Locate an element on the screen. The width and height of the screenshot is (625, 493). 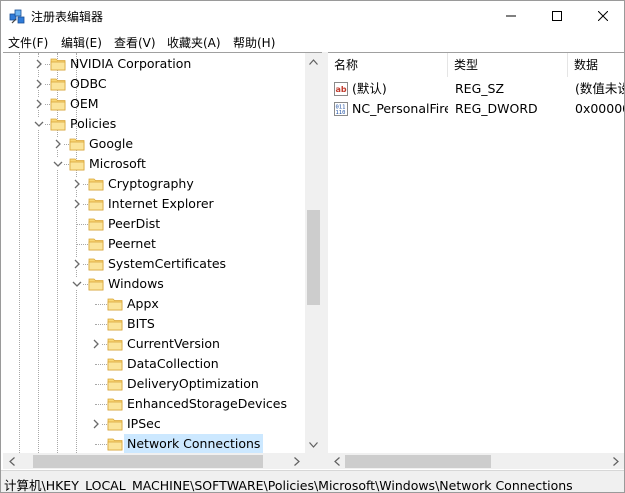
tree-node: BITS is located at coordinates (154, 324).